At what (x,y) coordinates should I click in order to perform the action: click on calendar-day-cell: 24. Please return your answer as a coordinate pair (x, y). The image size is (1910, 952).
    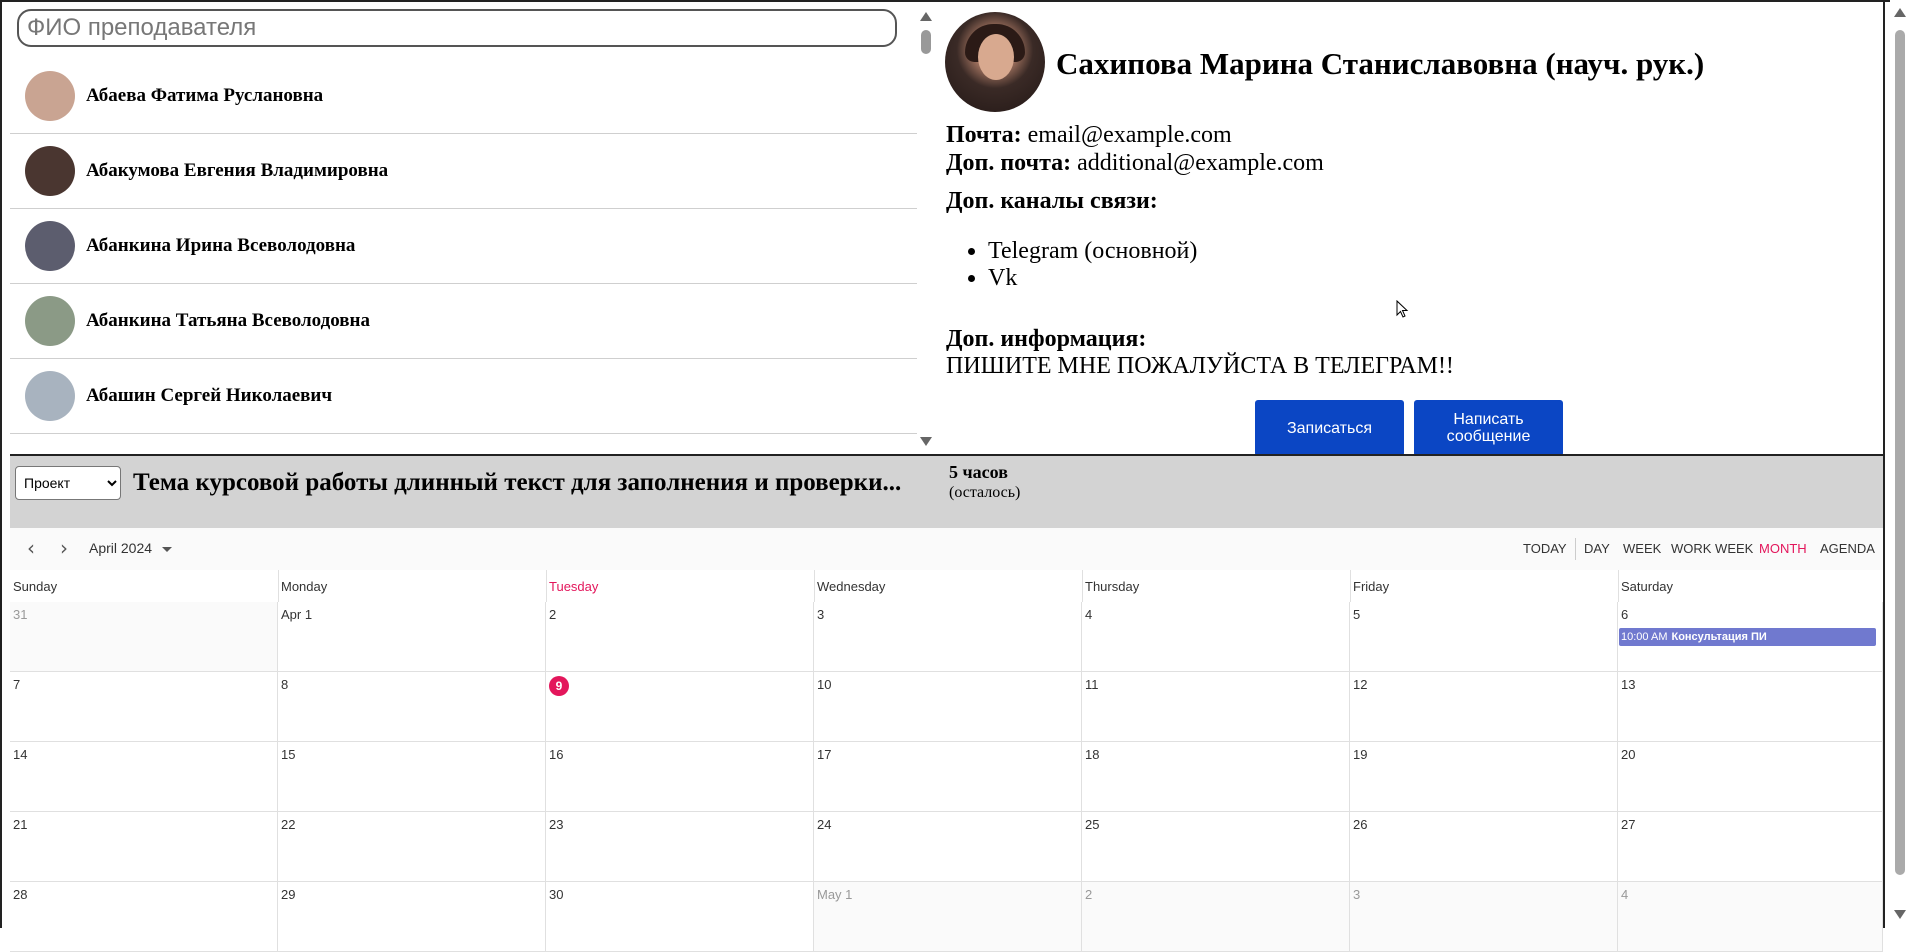
    Looking at the image, I should click on (948, 847).